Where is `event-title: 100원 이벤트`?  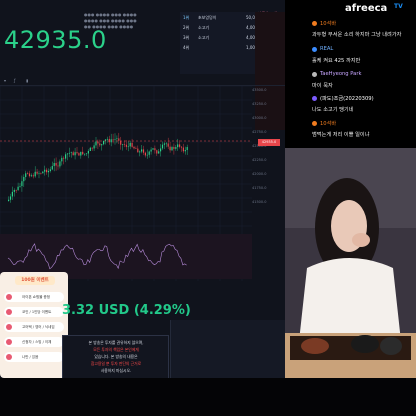
event-title: 100원 이벤트 is located at coordinates (35, 280).